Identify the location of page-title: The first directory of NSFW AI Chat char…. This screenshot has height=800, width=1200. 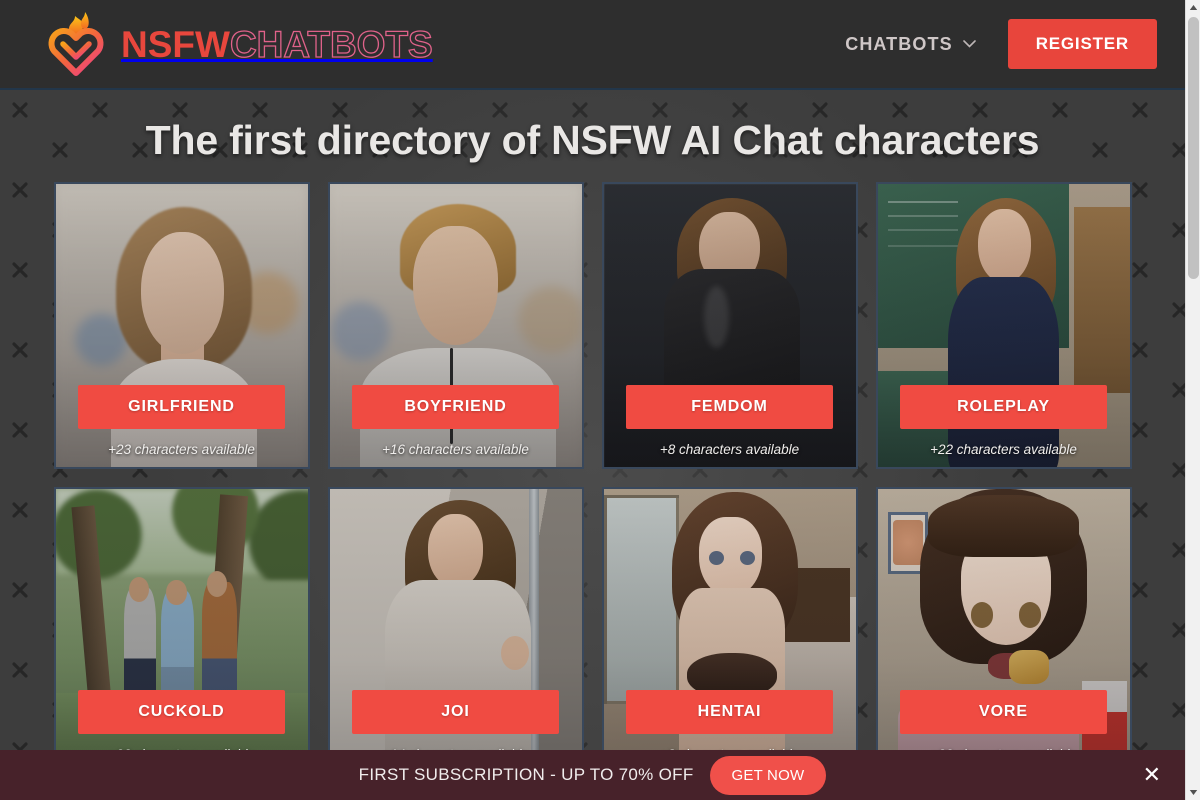
(592, 140).